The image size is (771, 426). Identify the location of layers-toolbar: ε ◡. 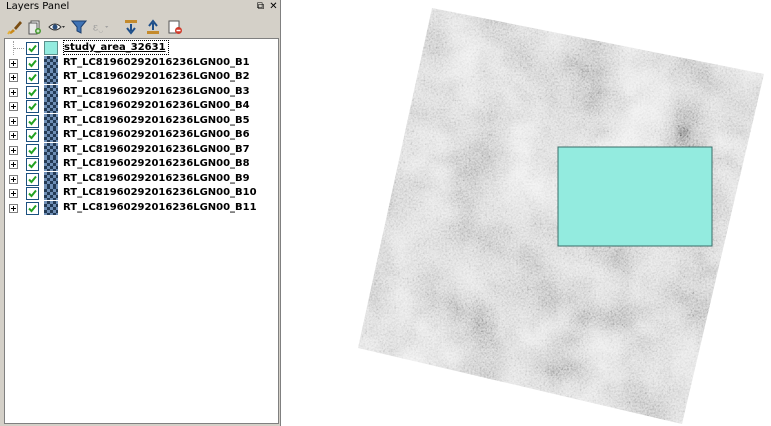
(140, 27).